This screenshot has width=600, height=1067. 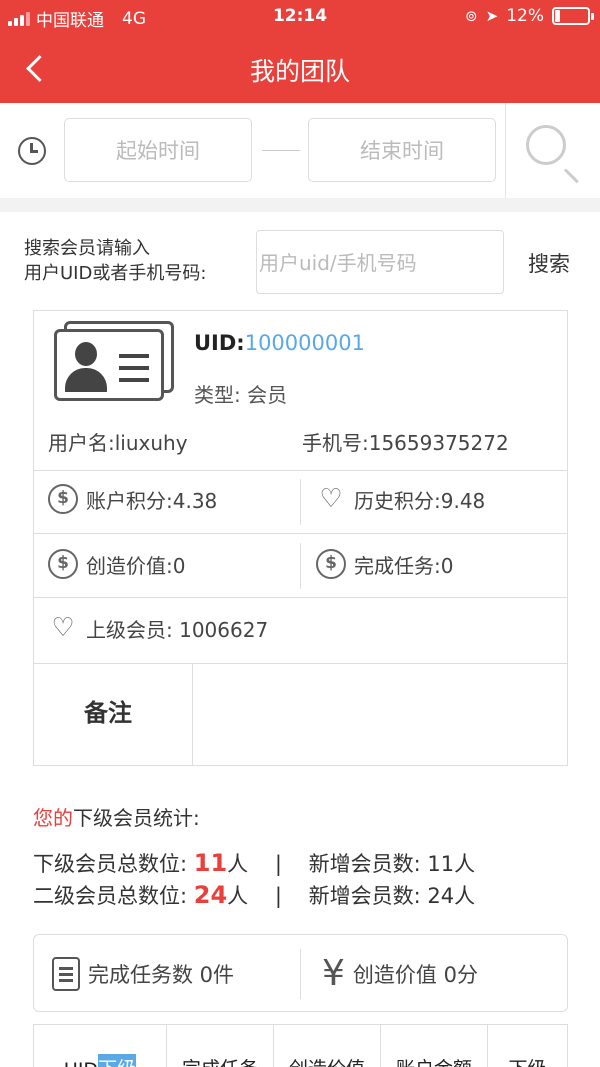 What do you see at coordinates (405, 443) in the screenshot?
I see `member-phone: 手机号:15659375272` at bounding box center [405, 443].